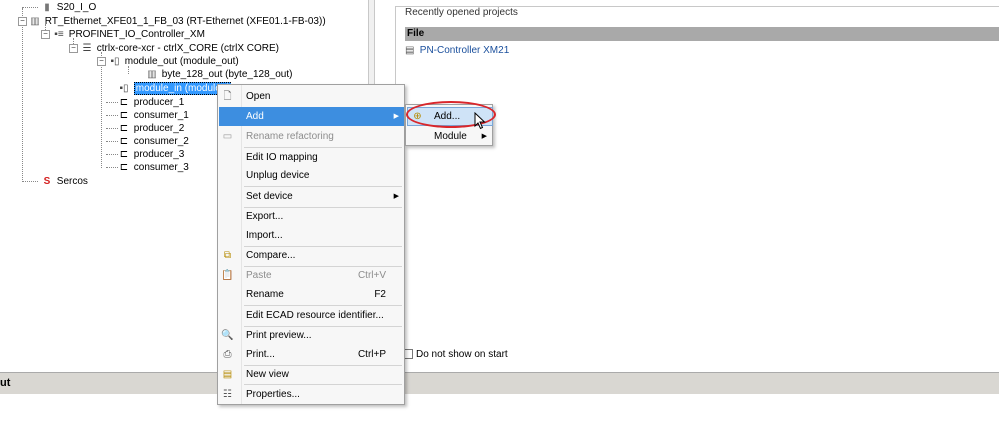  What do you see at coordinates (173, 61) in the screenshot?
I see `tree-item-module-out: ▪▯ module_out (module_out)` at bounding box center [173, 61].